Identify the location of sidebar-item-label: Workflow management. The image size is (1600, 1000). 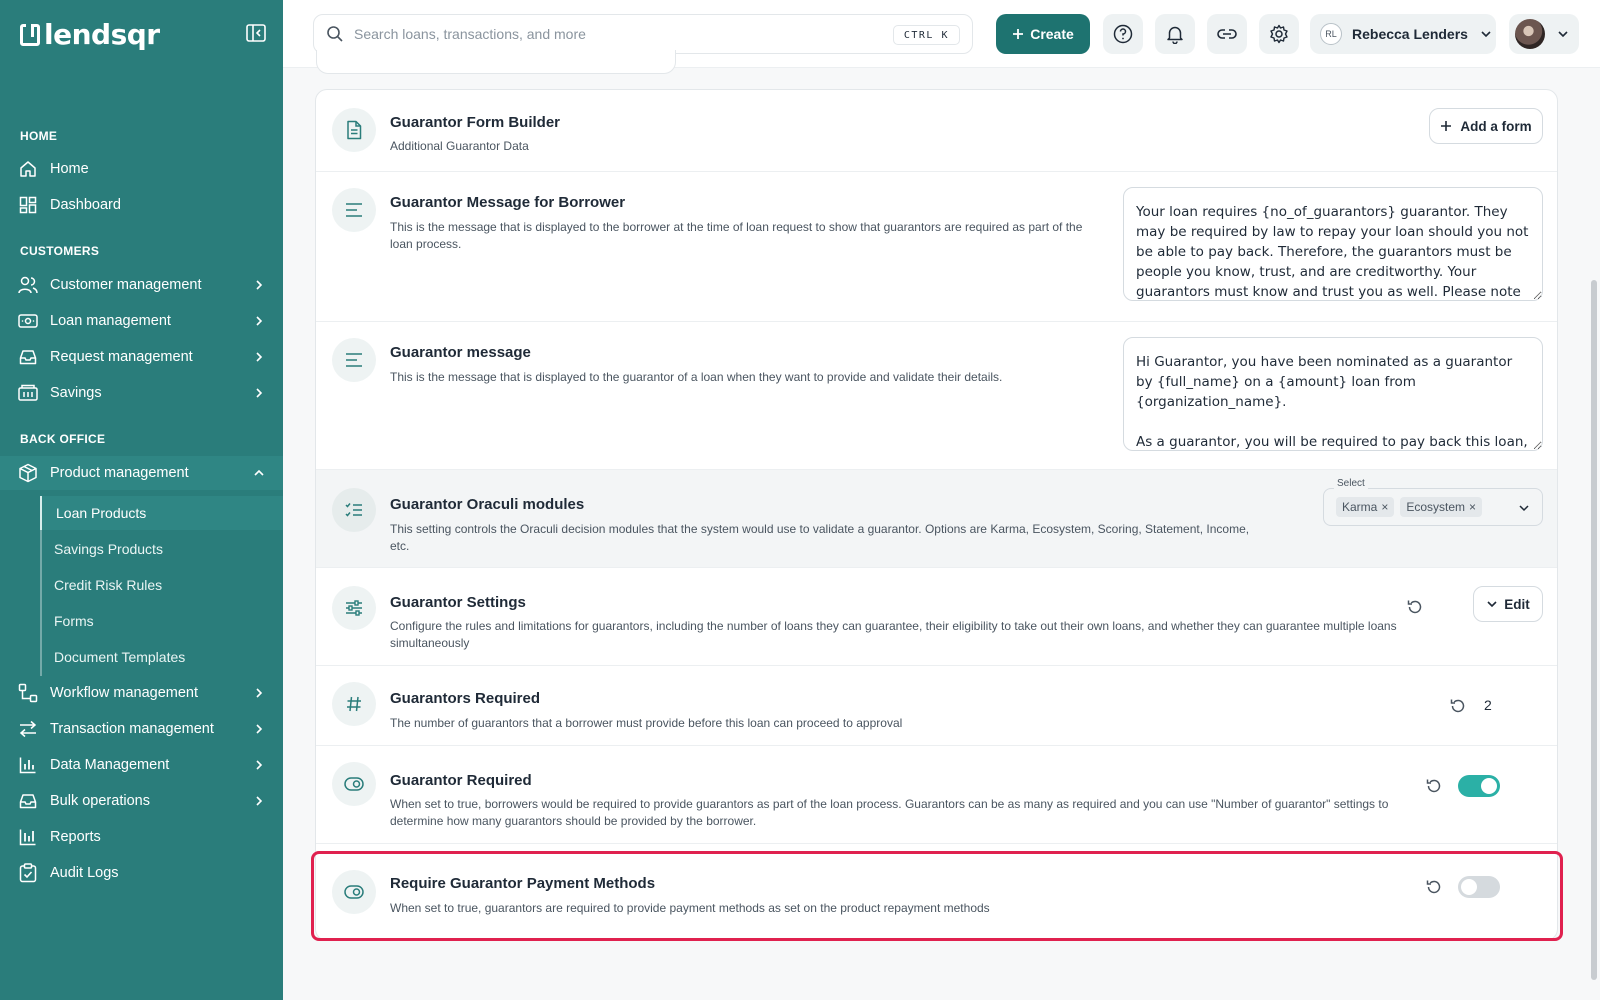
(124, 693).